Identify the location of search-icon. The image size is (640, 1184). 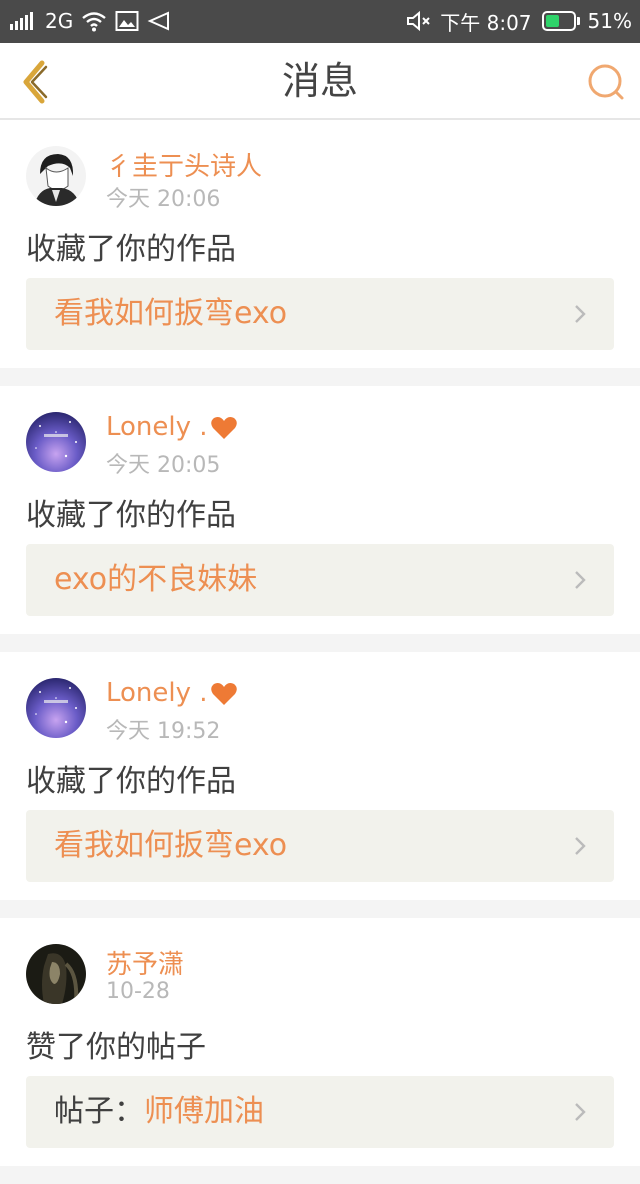
(606, 82).